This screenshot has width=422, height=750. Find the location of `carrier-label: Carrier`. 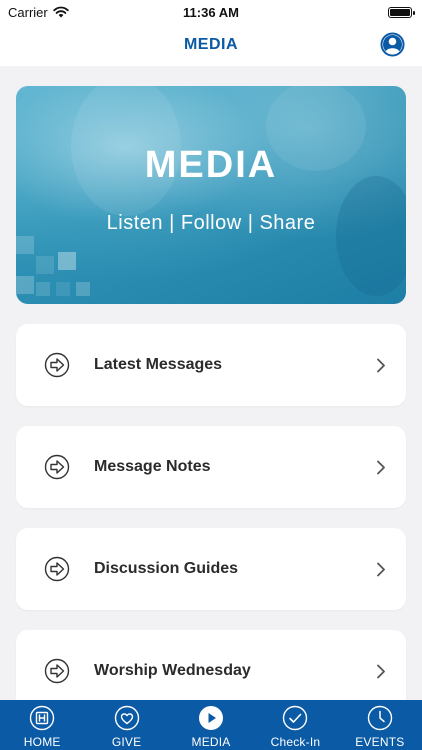

carrier-label: Carrier is located at coordinates (28, 12).